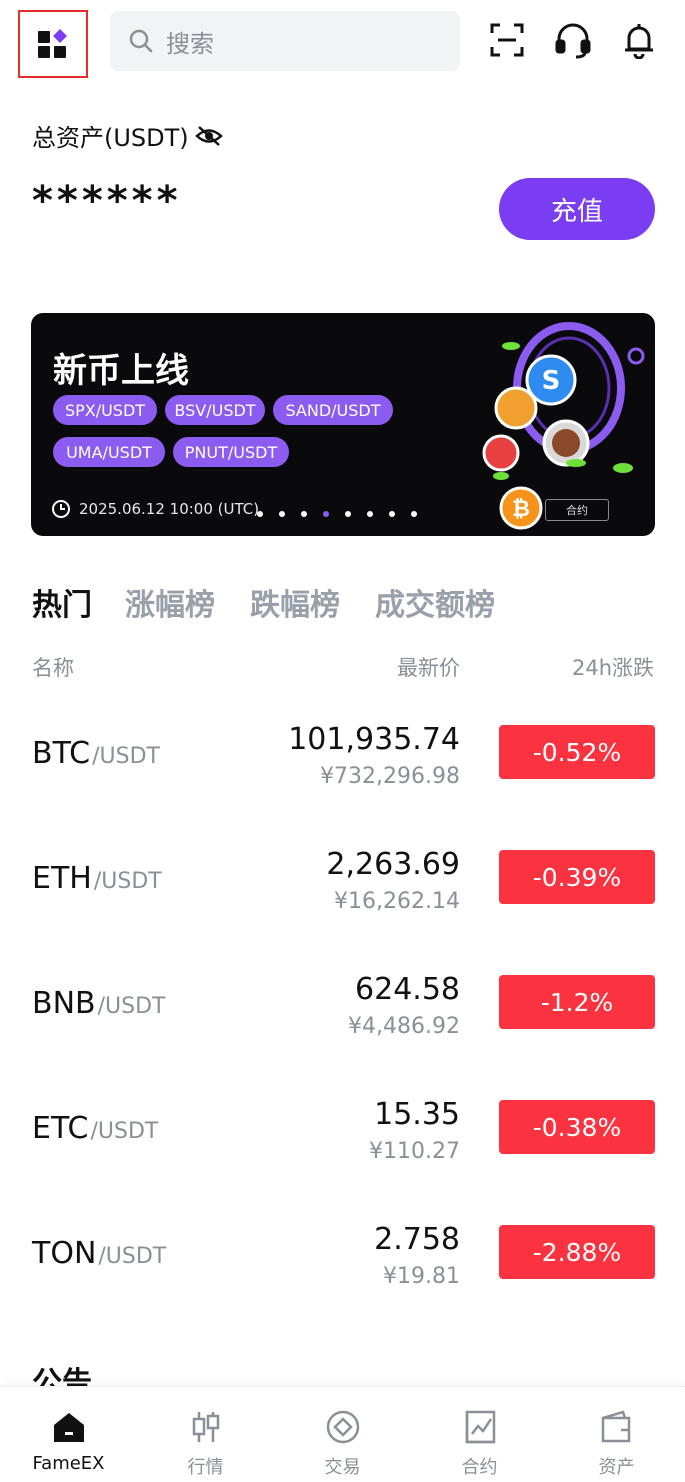 This screenshot has width=685, height=1482. Describe the element at coordinates (342, 1467) in the screenshot. I see `nav-label: 交易` at that location.